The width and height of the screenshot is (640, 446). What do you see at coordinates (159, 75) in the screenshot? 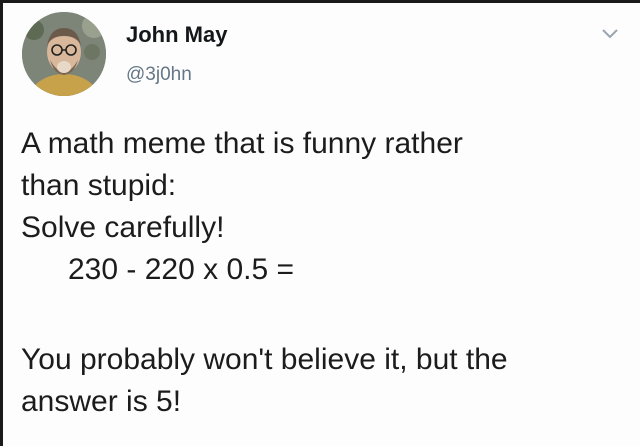
I see `author-handle: @3j0hn` at bounding box center [159, 75].